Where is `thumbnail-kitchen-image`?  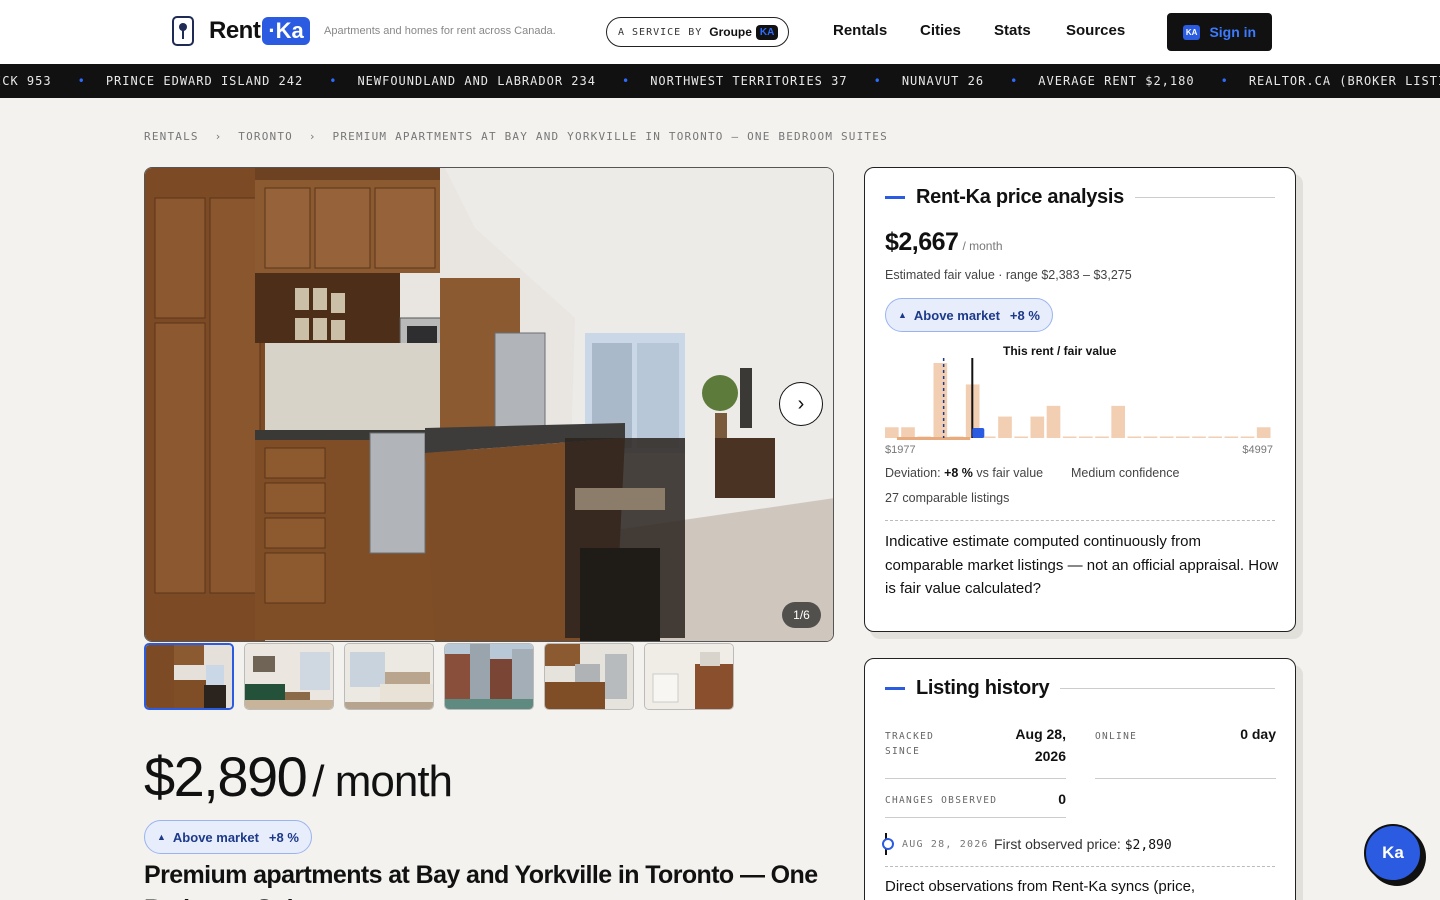
thumbnail-kitchen-image is located at coordinates (189, 676).